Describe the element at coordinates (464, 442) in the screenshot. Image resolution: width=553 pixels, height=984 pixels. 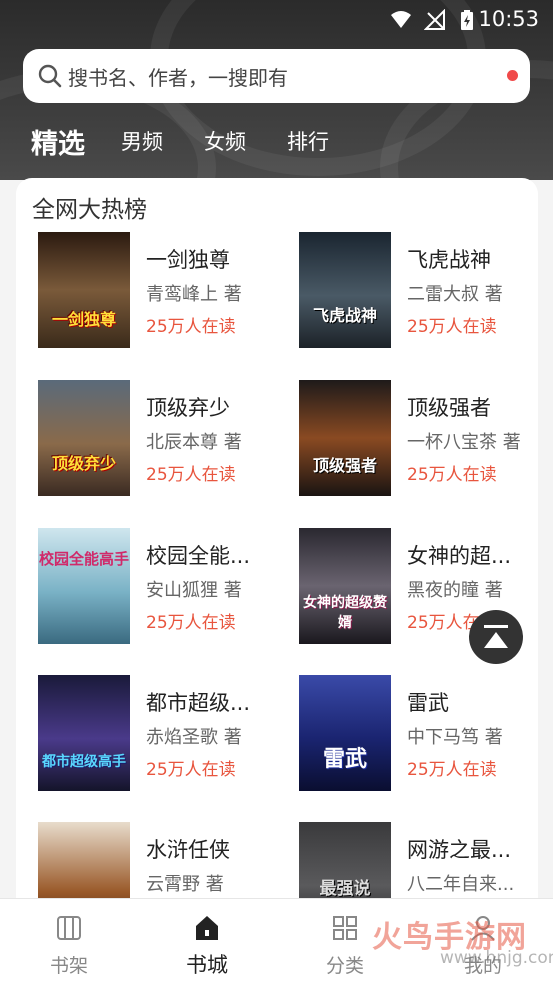
I see `book-author: 一杯八宝茶 著` at that location.